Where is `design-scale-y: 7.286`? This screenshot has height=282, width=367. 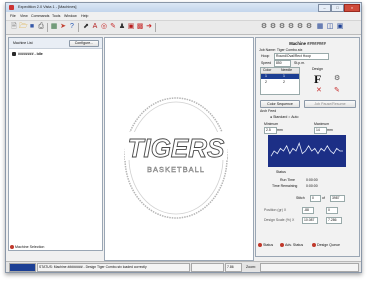
design-scale-y: 7.286 is located at coordinates (334, 220).